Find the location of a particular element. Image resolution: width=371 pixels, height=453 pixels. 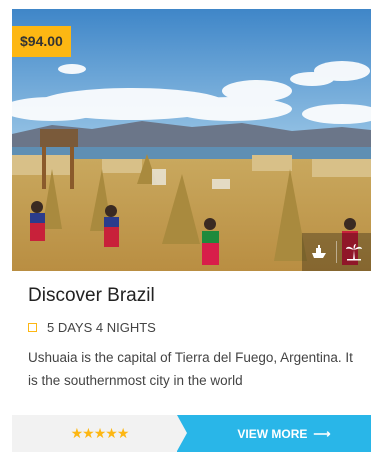

arrow-right-icon: ⟶ is located at coordinates (322, 433).